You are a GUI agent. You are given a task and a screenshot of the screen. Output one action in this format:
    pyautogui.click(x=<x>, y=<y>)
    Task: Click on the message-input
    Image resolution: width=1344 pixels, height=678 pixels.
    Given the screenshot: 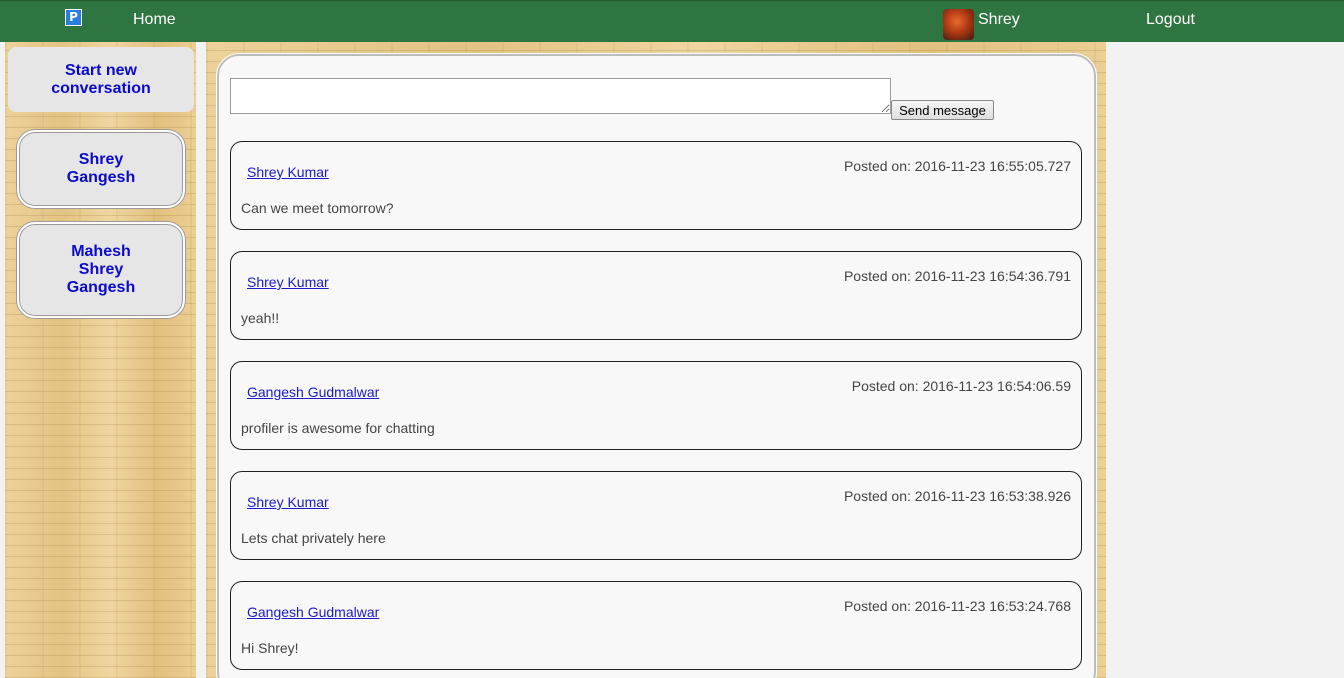 What is the action you would take?
    pyautogui.click(x=560, y=96)
    